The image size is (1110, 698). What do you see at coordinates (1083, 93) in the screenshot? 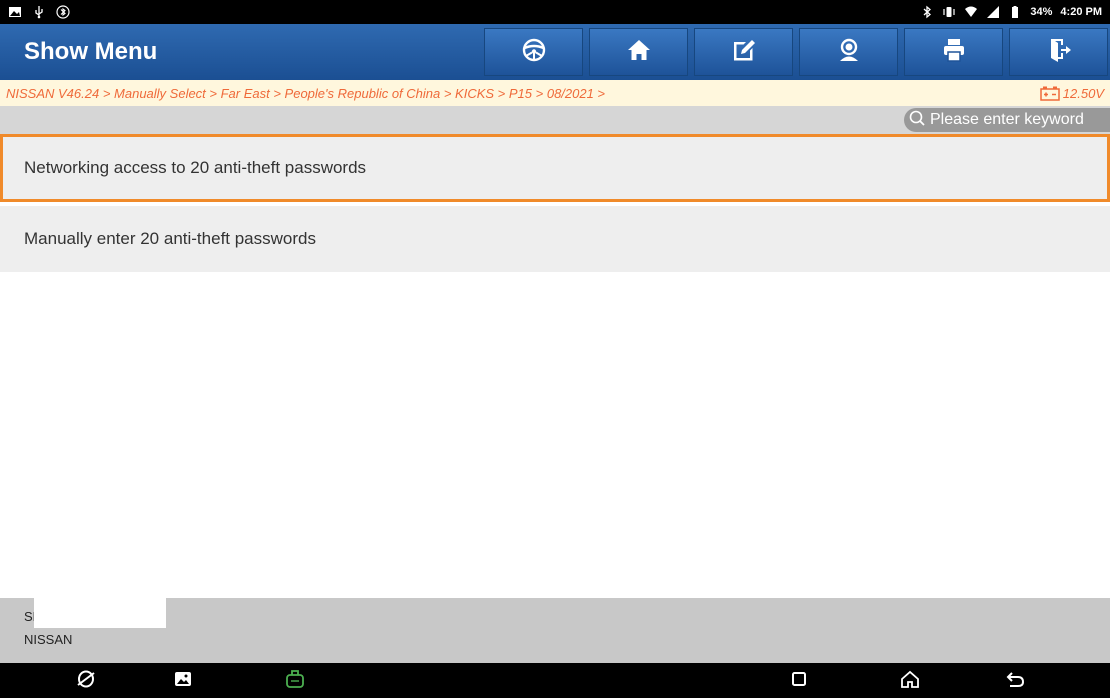
I see `voltage-value: 12.50V` at bounding box center [1083, 93].